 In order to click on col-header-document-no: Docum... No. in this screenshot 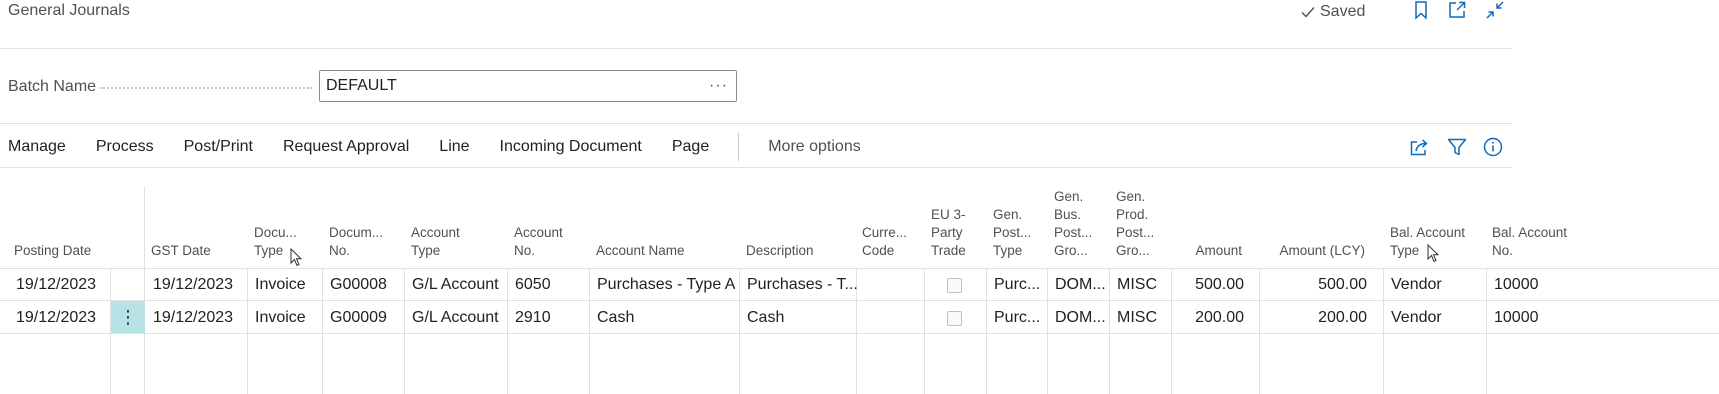, I will do `click(366, 226)`.